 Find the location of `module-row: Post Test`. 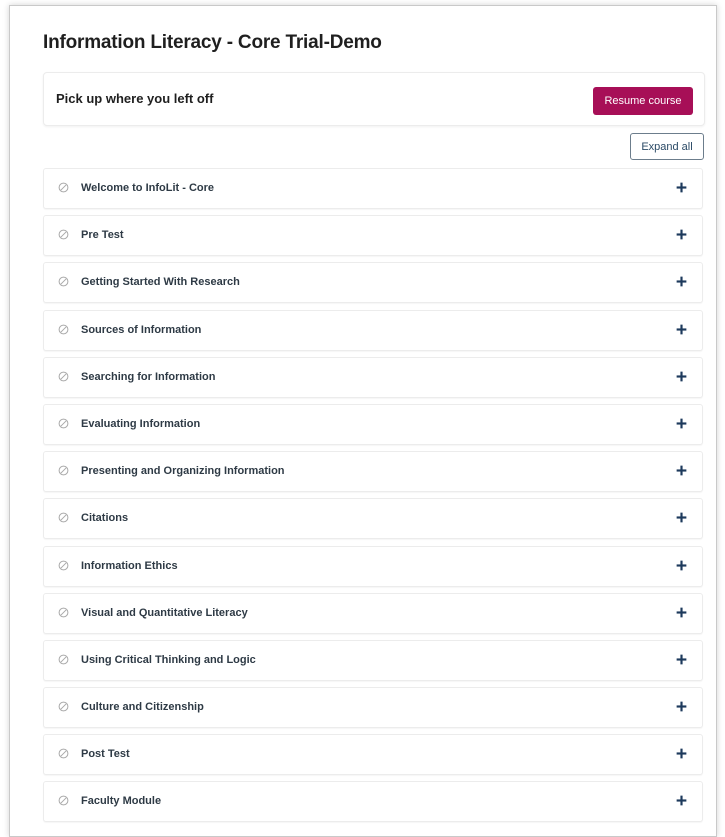

module-row: Post Test is located at coordinates (373, 755).